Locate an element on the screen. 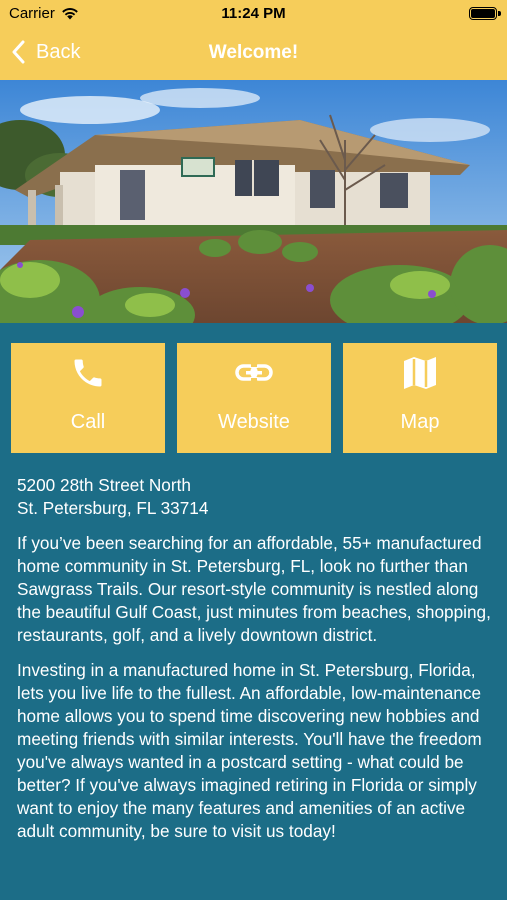 This screenshot has width=507, height=900. link-icon is located at coordinates (254, 372).